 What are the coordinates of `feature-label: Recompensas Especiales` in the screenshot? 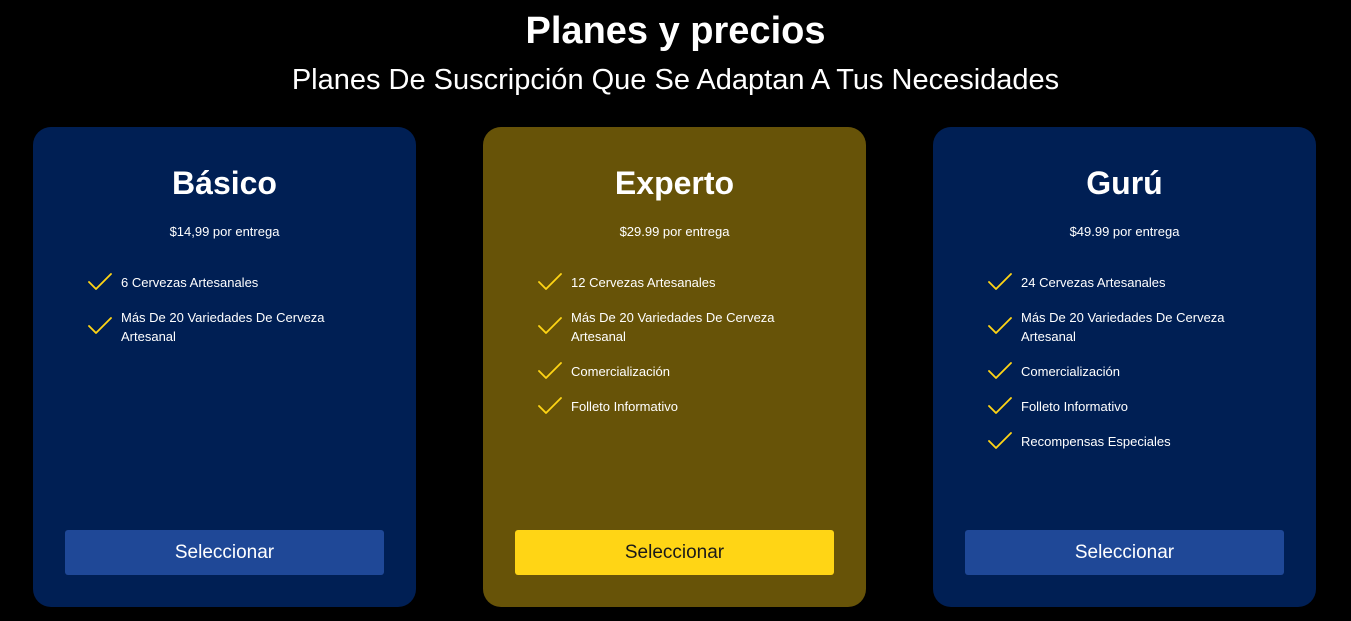 It's located at (1096, 441).